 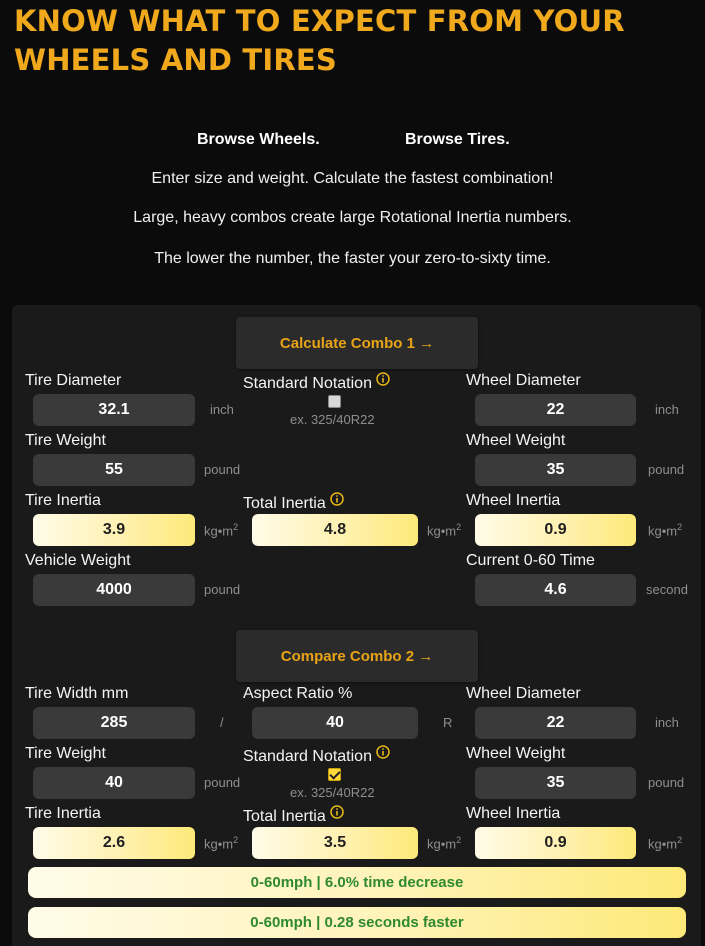 What do you see at coordinates (667, 589) in the screenshot?
I see `current-time-unit: second` at bounding box center [667, 589].